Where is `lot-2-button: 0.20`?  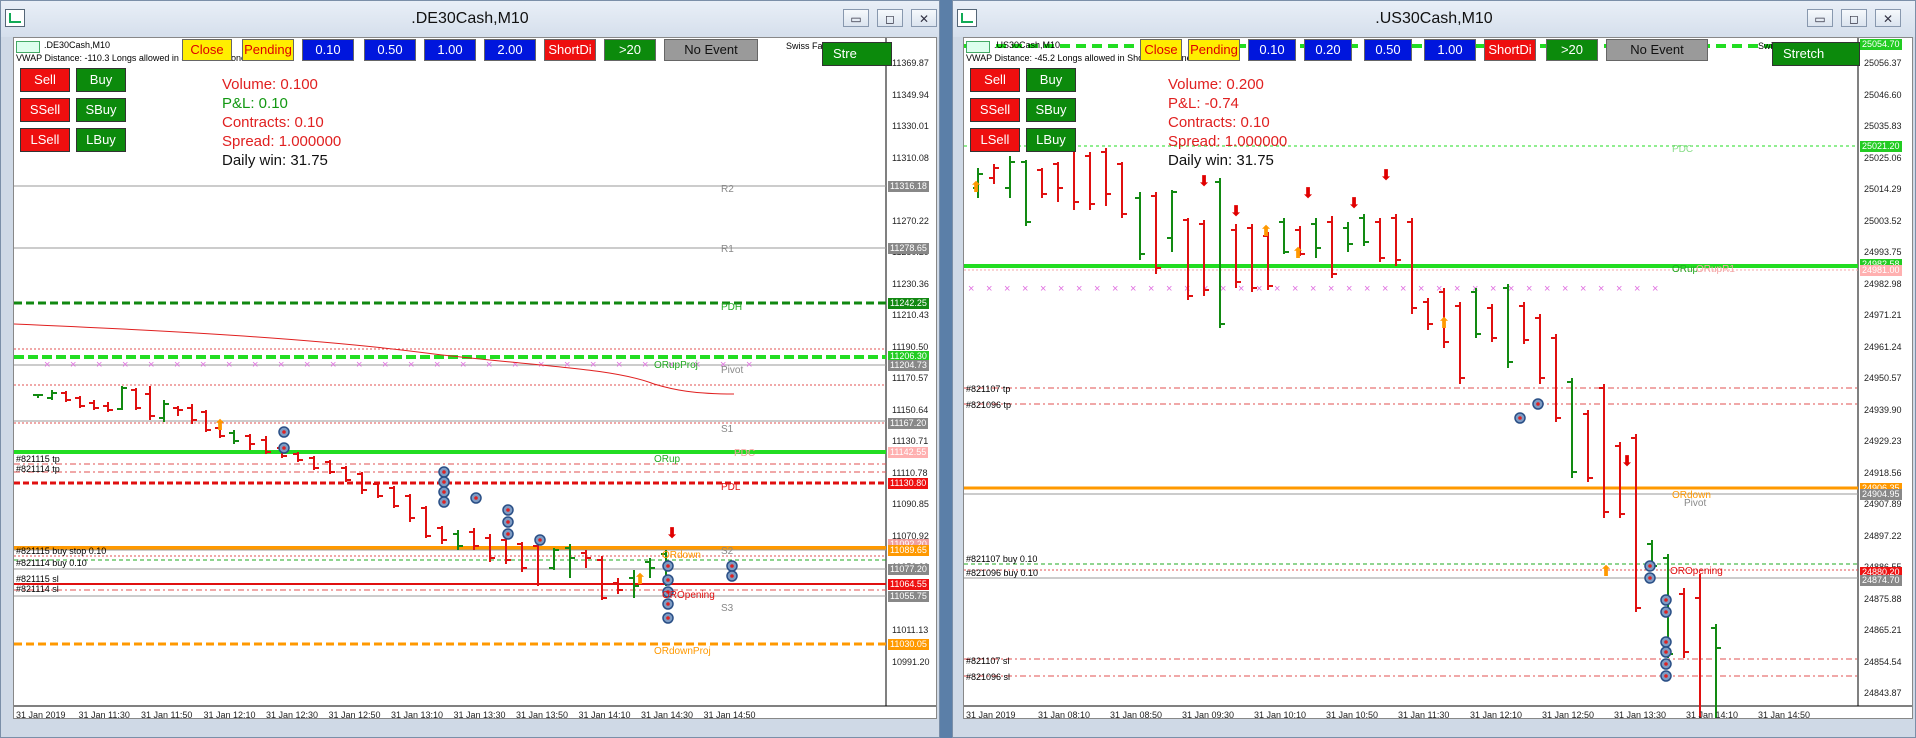
lot-2-button: 0.20 is located at coordinates (1328, 50).